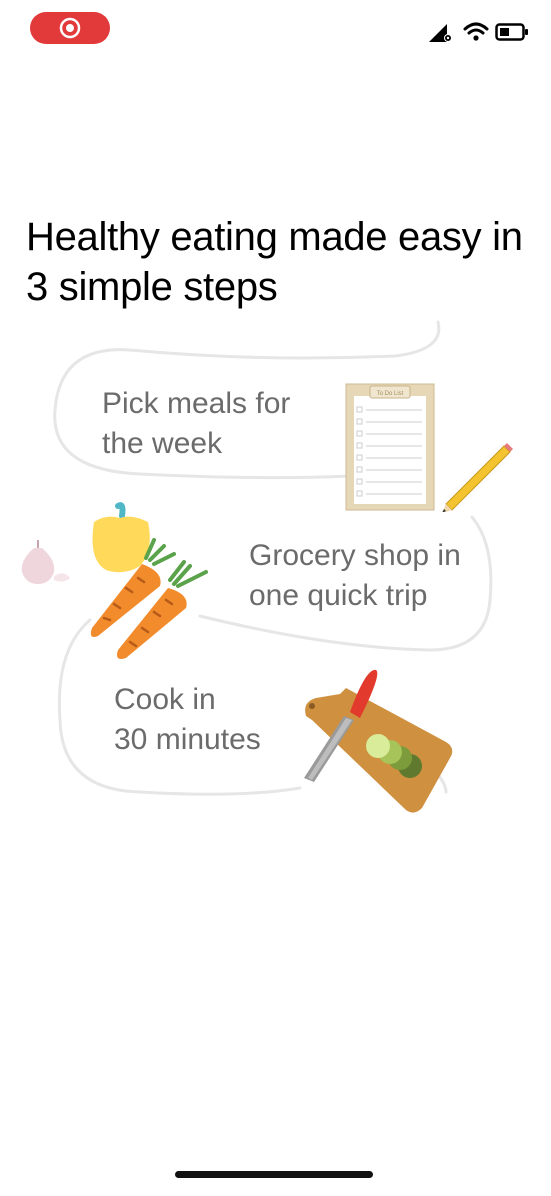  I want to click on step-1-text: Pick meals for the week, so click(196, 423).